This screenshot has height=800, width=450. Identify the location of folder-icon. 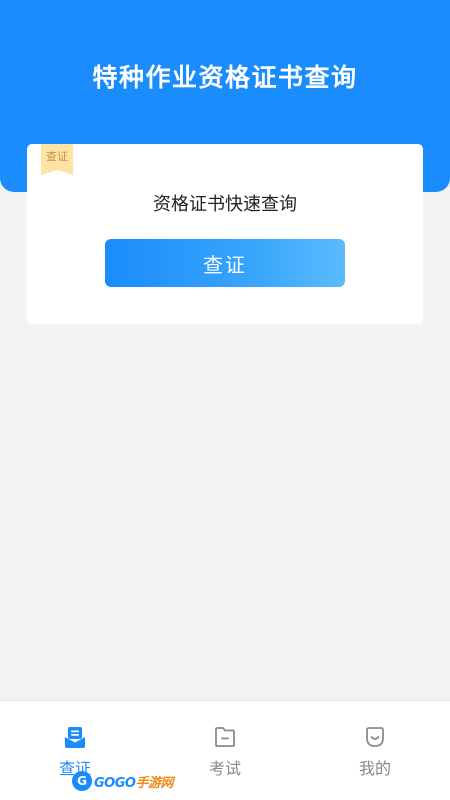
(225, 737).